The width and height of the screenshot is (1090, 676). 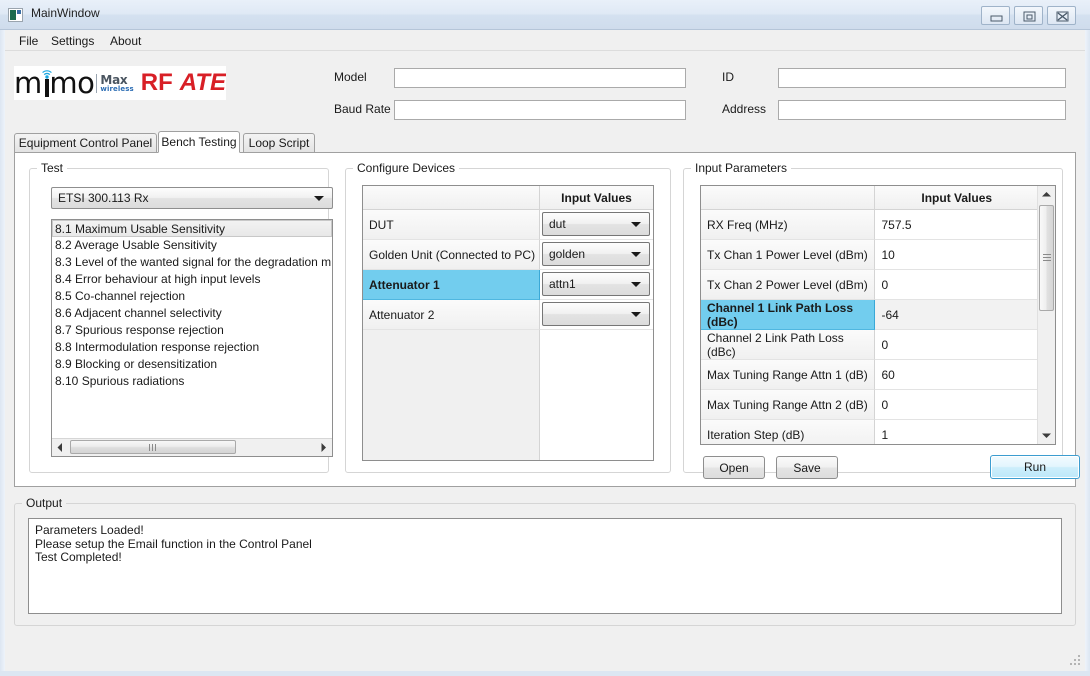 I want to click on input-parameters-vertical-scrollbar, so click(x=1046, y=315).